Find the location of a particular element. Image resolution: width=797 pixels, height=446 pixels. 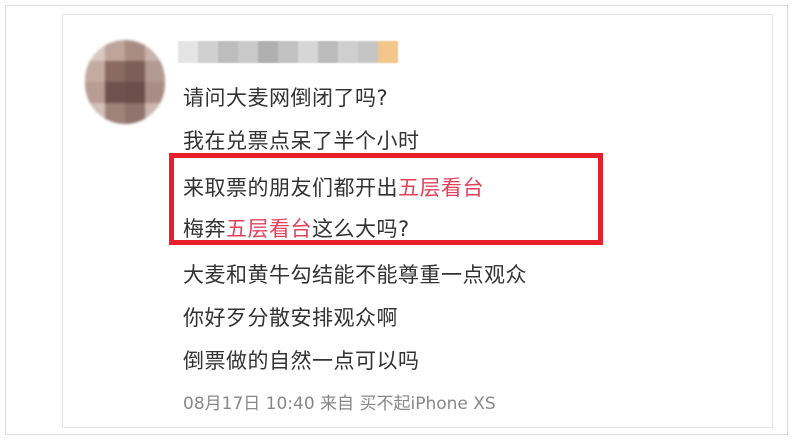

topic-link-five-tier-2: 五层看台 is located at coordinates (269, 229).